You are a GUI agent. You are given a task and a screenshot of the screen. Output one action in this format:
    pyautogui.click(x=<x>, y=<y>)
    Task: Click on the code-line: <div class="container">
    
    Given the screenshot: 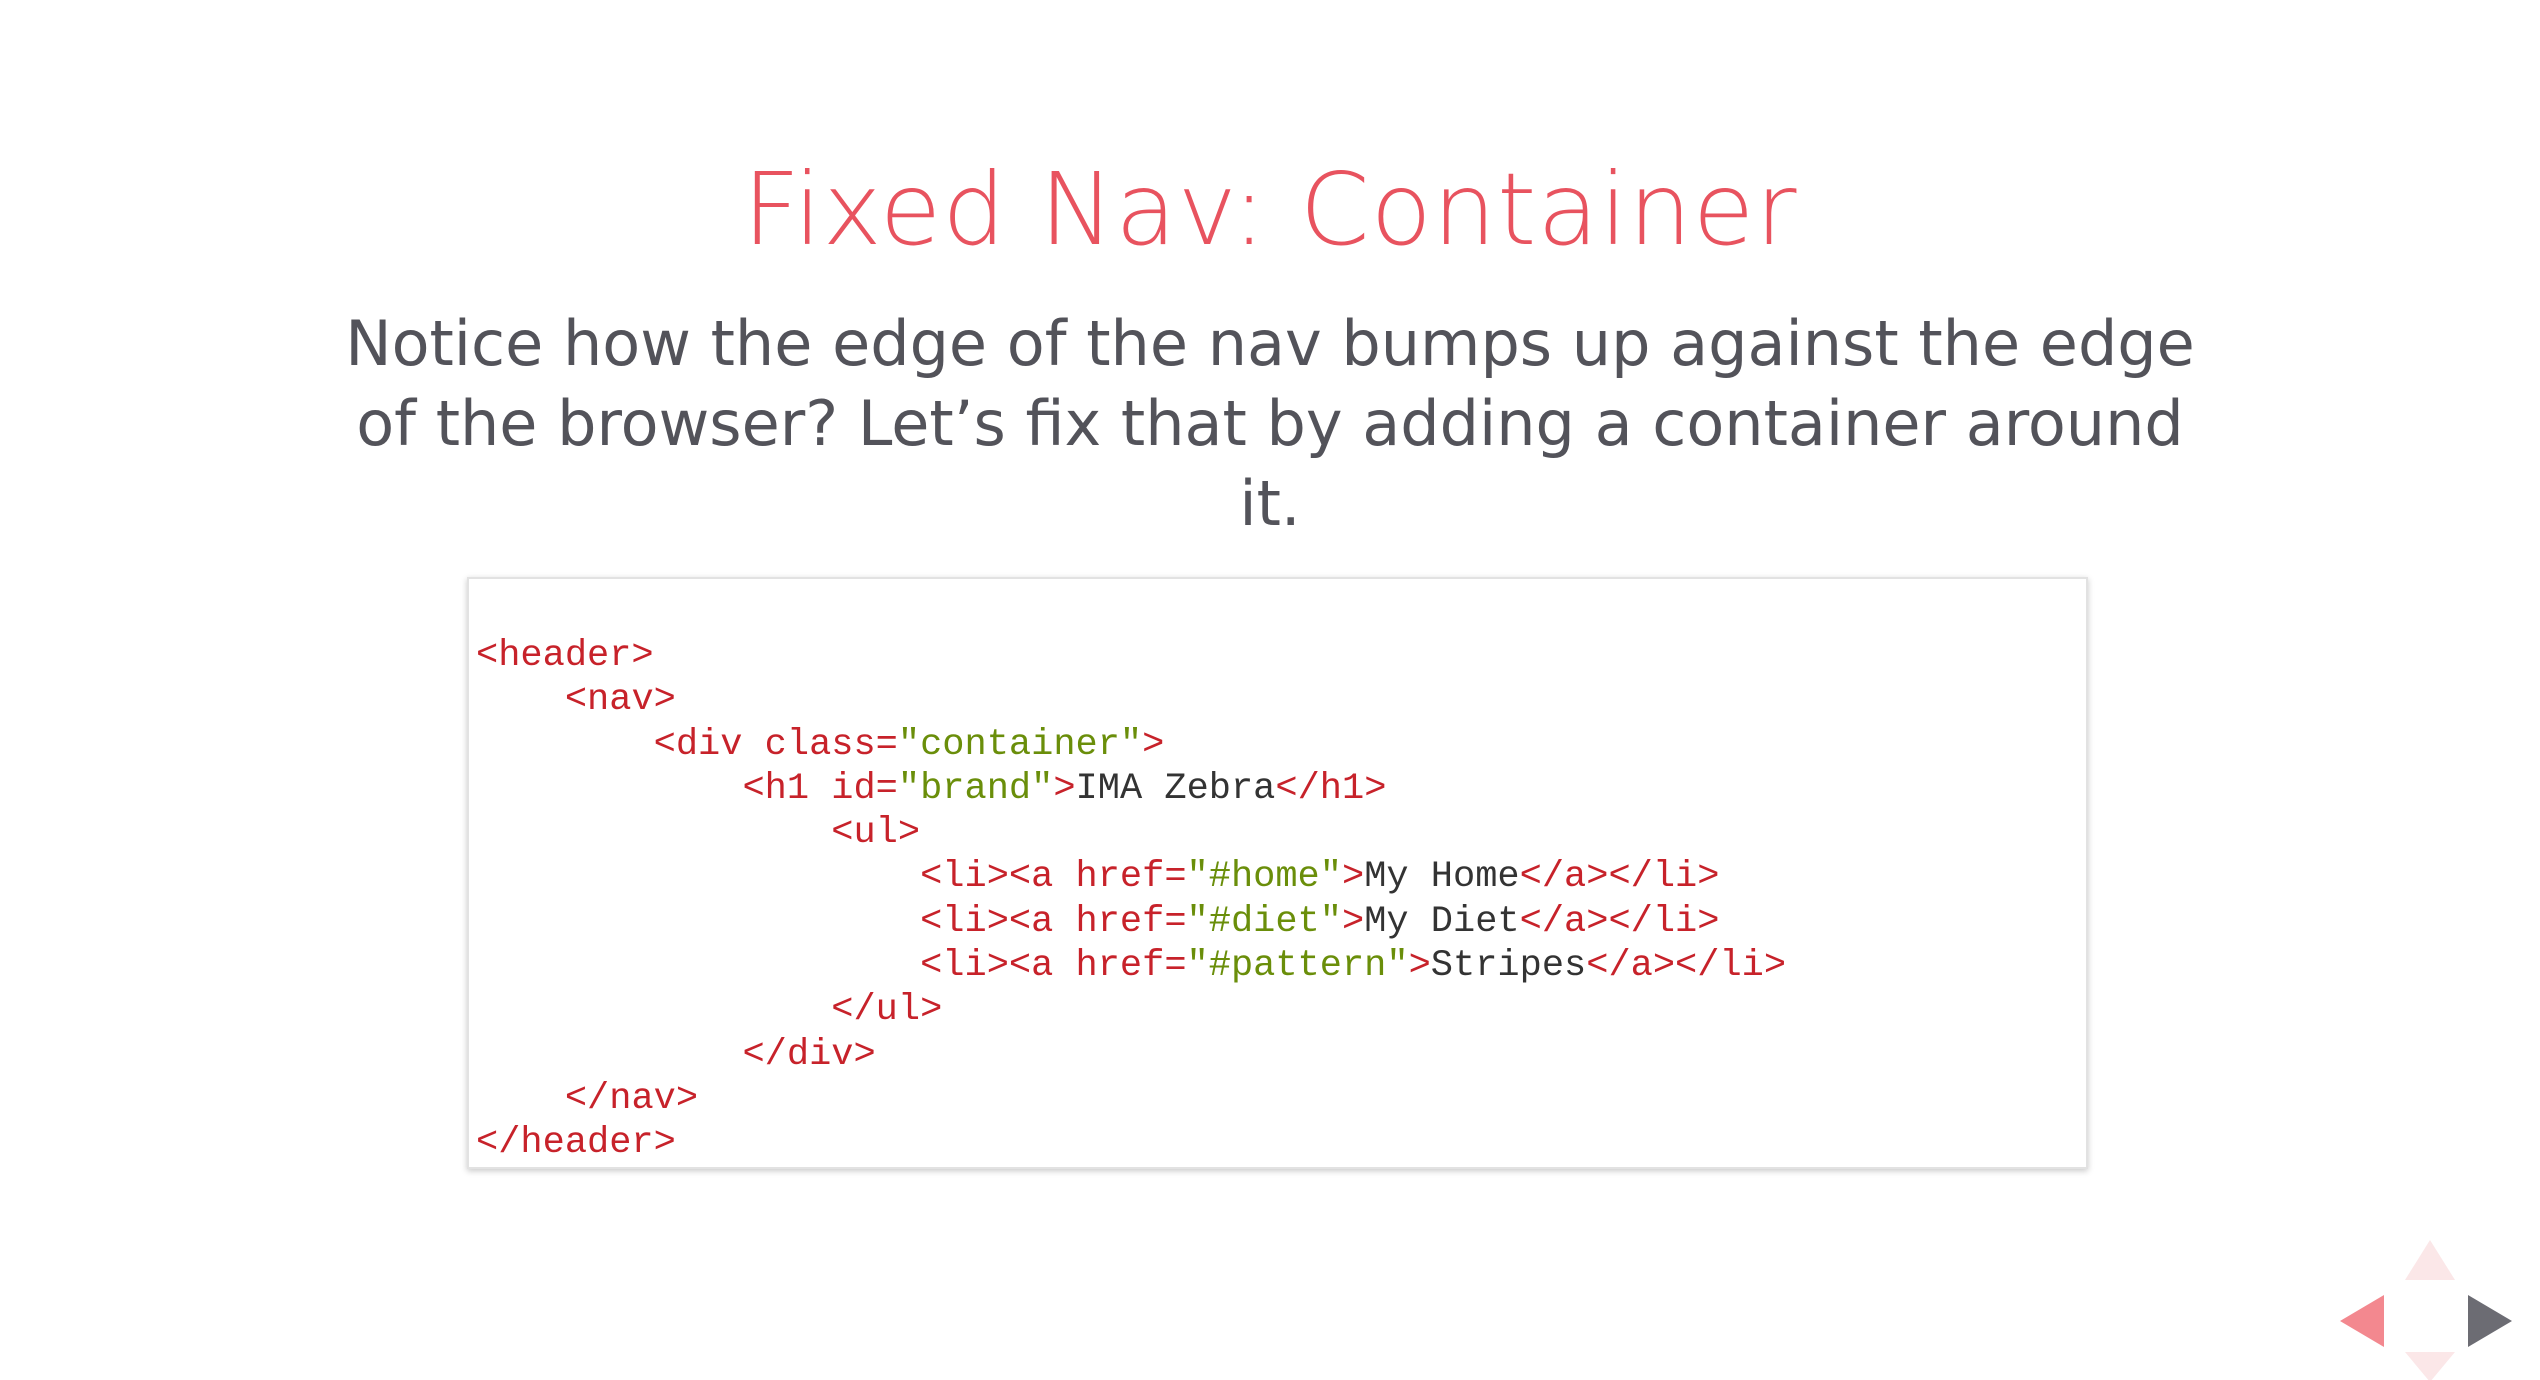 What is the action you would take?
    pyautogui.click(x=1131, y=745)
    